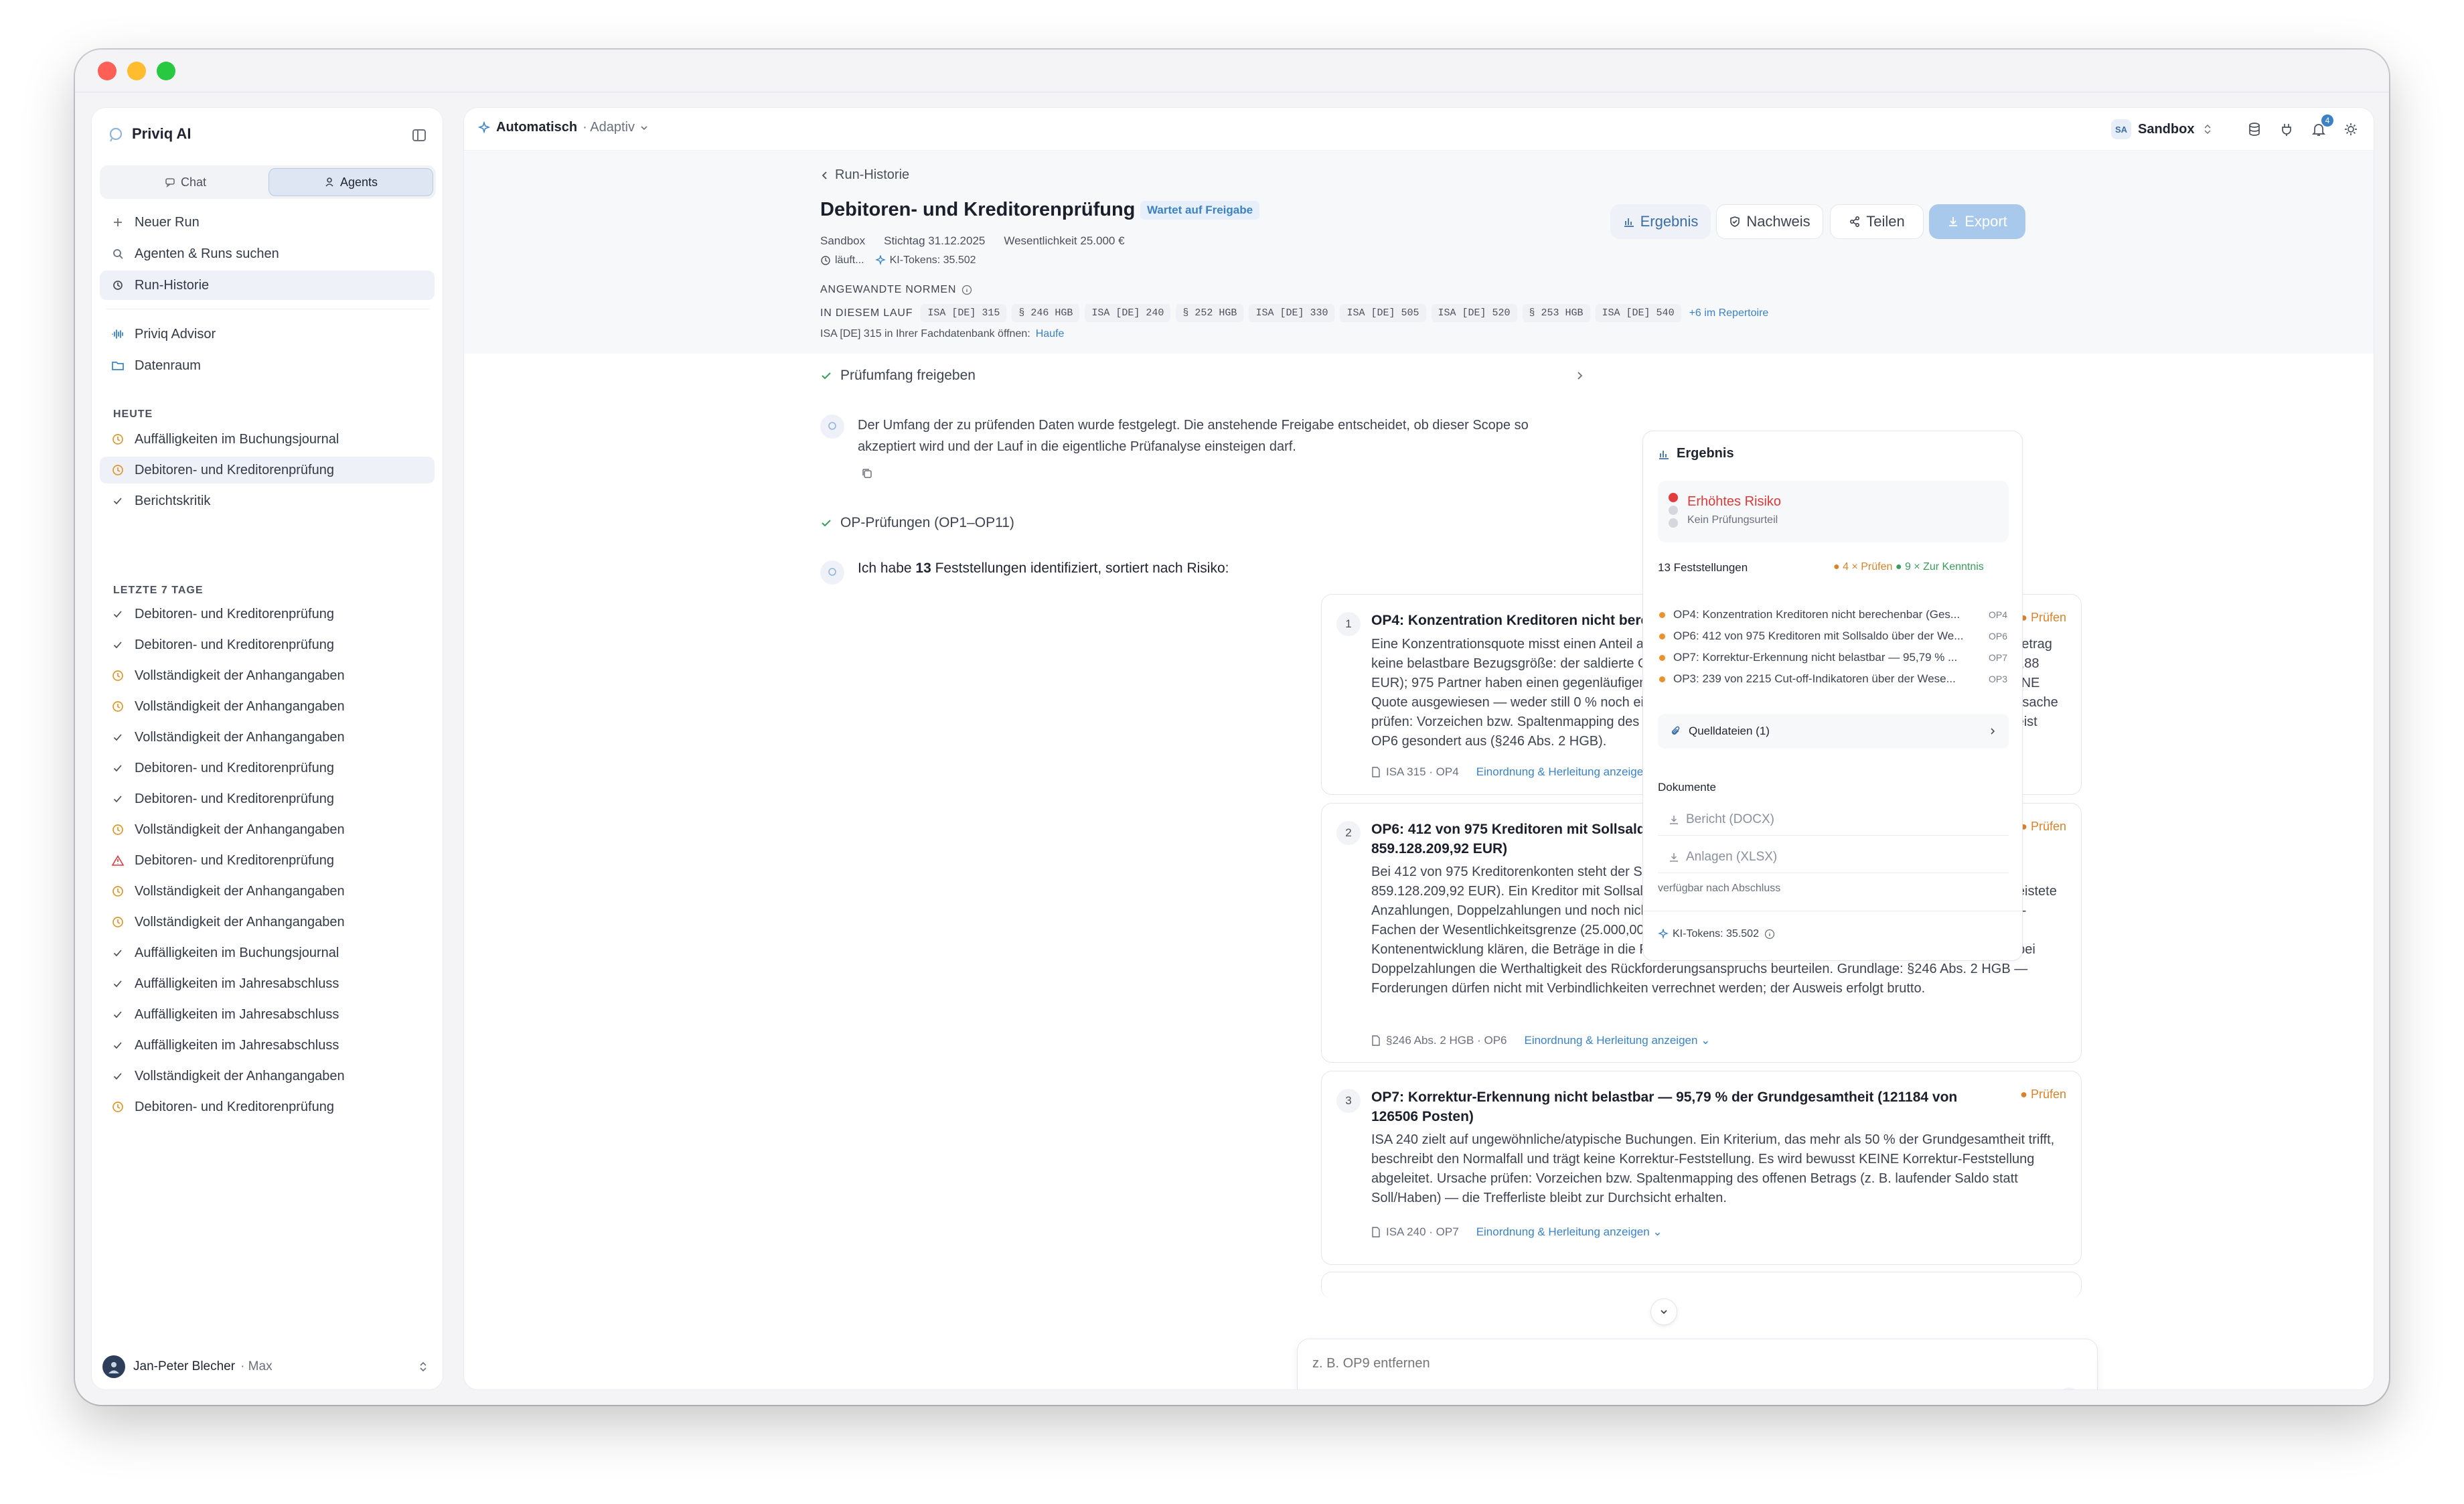  What do you see at coordinates (1422, 771) in the screenshot?
I see `finding-ref-label: ISA 315 · OP4` at bounding box center [1422, 771].